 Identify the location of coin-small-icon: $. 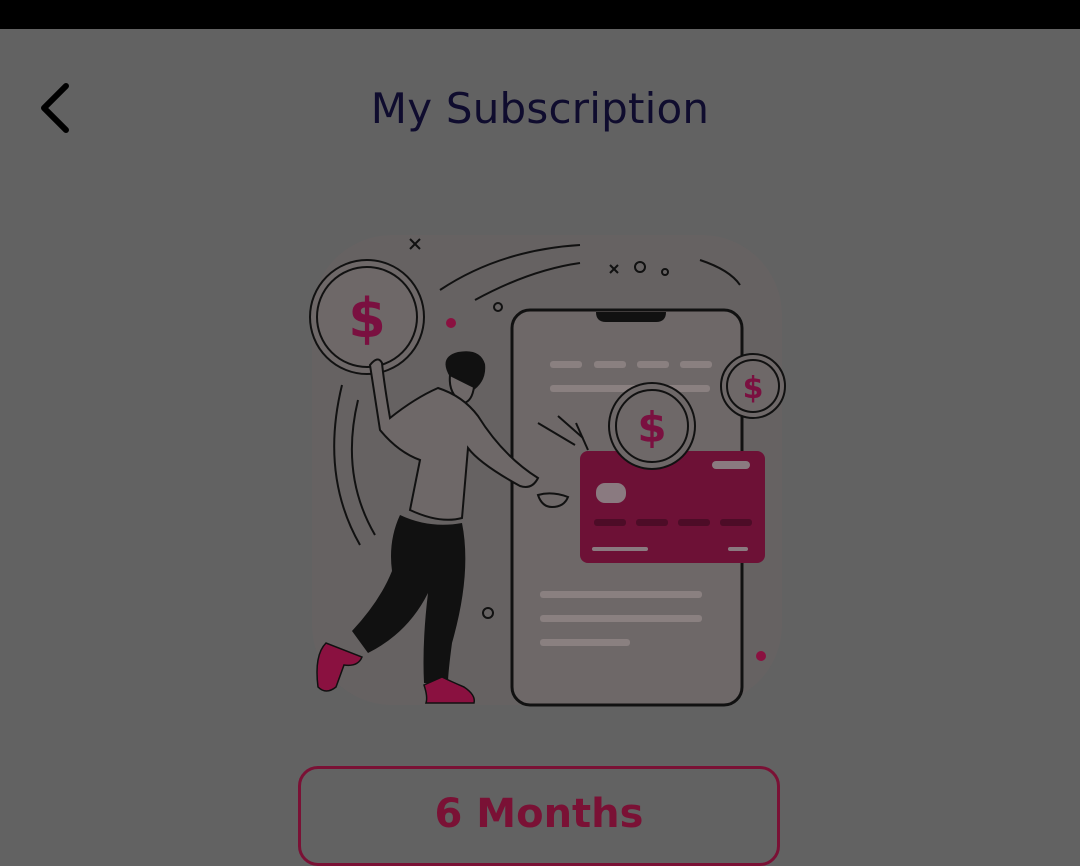
(753, 386).